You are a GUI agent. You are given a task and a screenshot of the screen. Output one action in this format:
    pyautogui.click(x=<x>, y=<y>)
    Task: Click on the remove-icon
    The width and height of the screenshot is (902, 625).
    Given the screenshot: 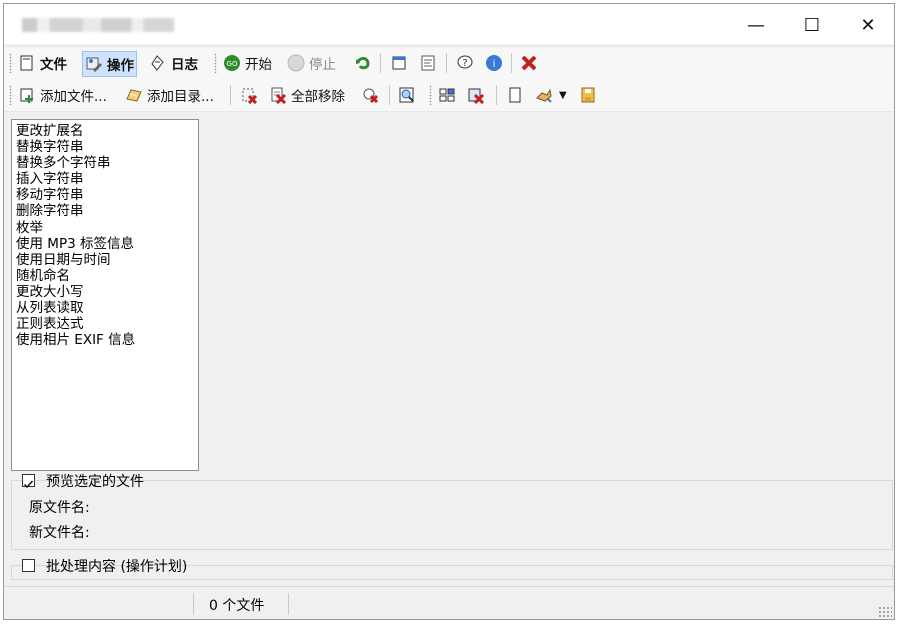 What is the action you would take?
    pyautogui.click(x=250, y=96)
    